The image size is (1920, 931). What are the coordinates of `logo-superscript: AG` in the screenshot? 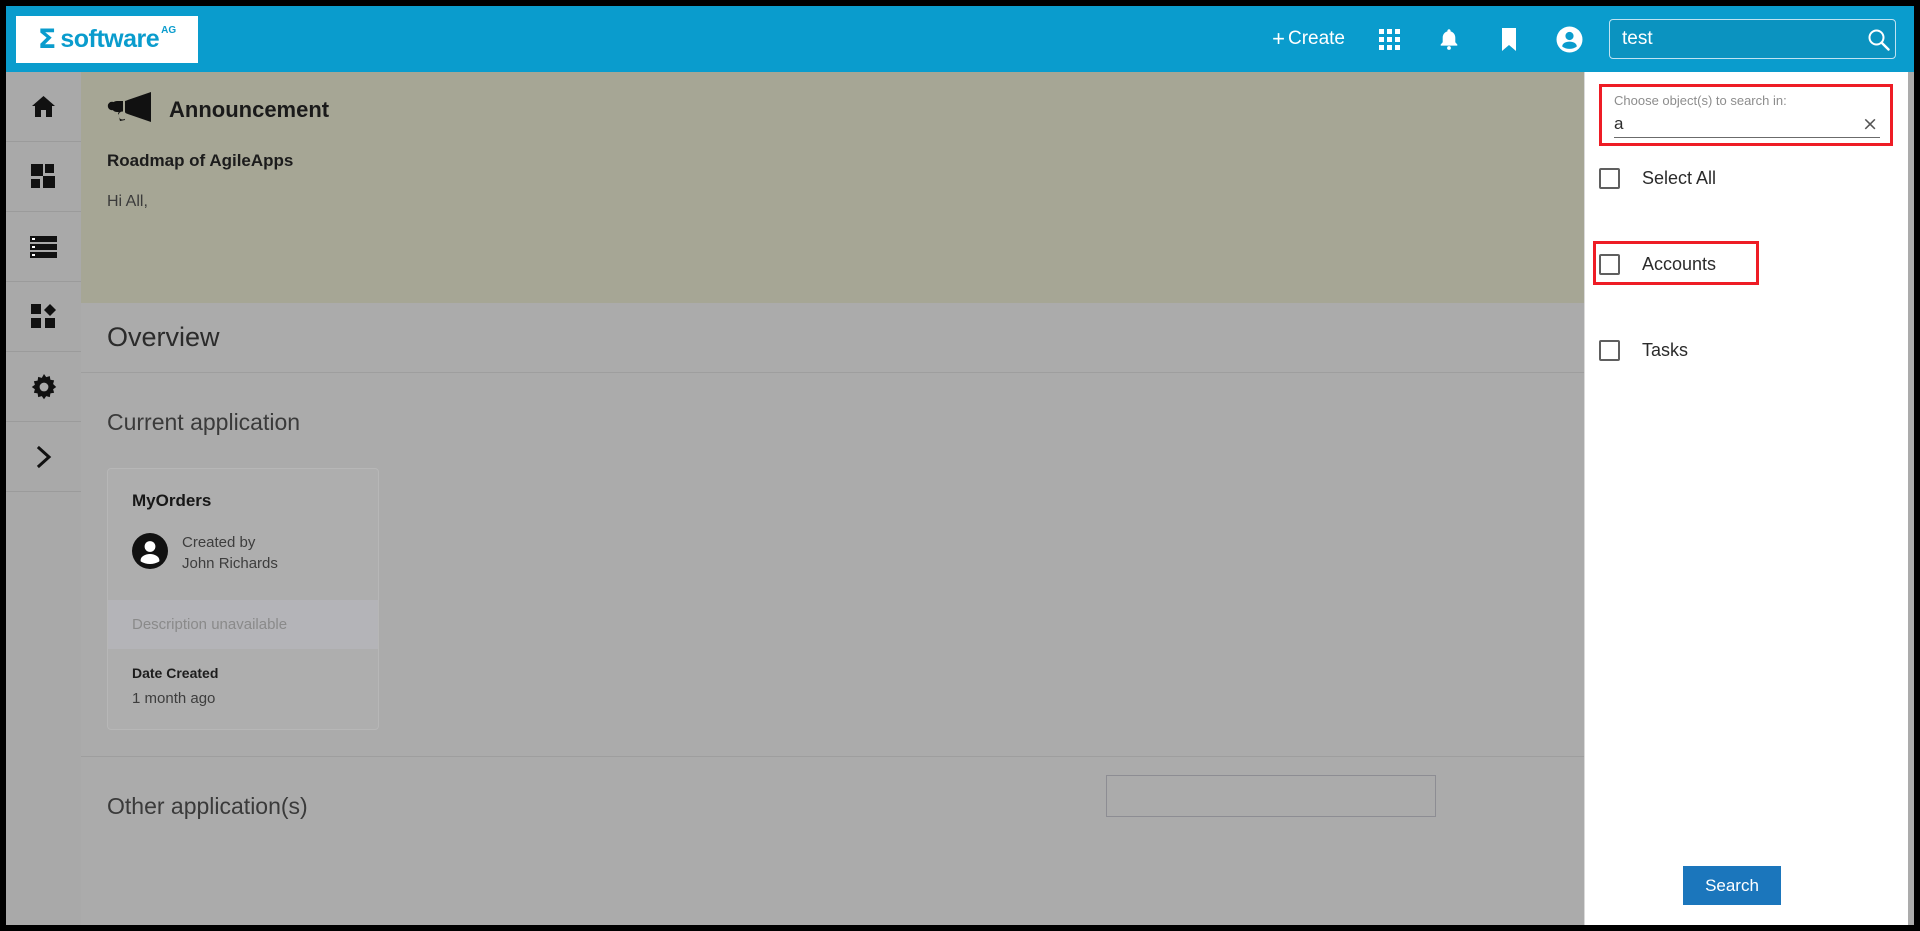 It's located at (169, 30).